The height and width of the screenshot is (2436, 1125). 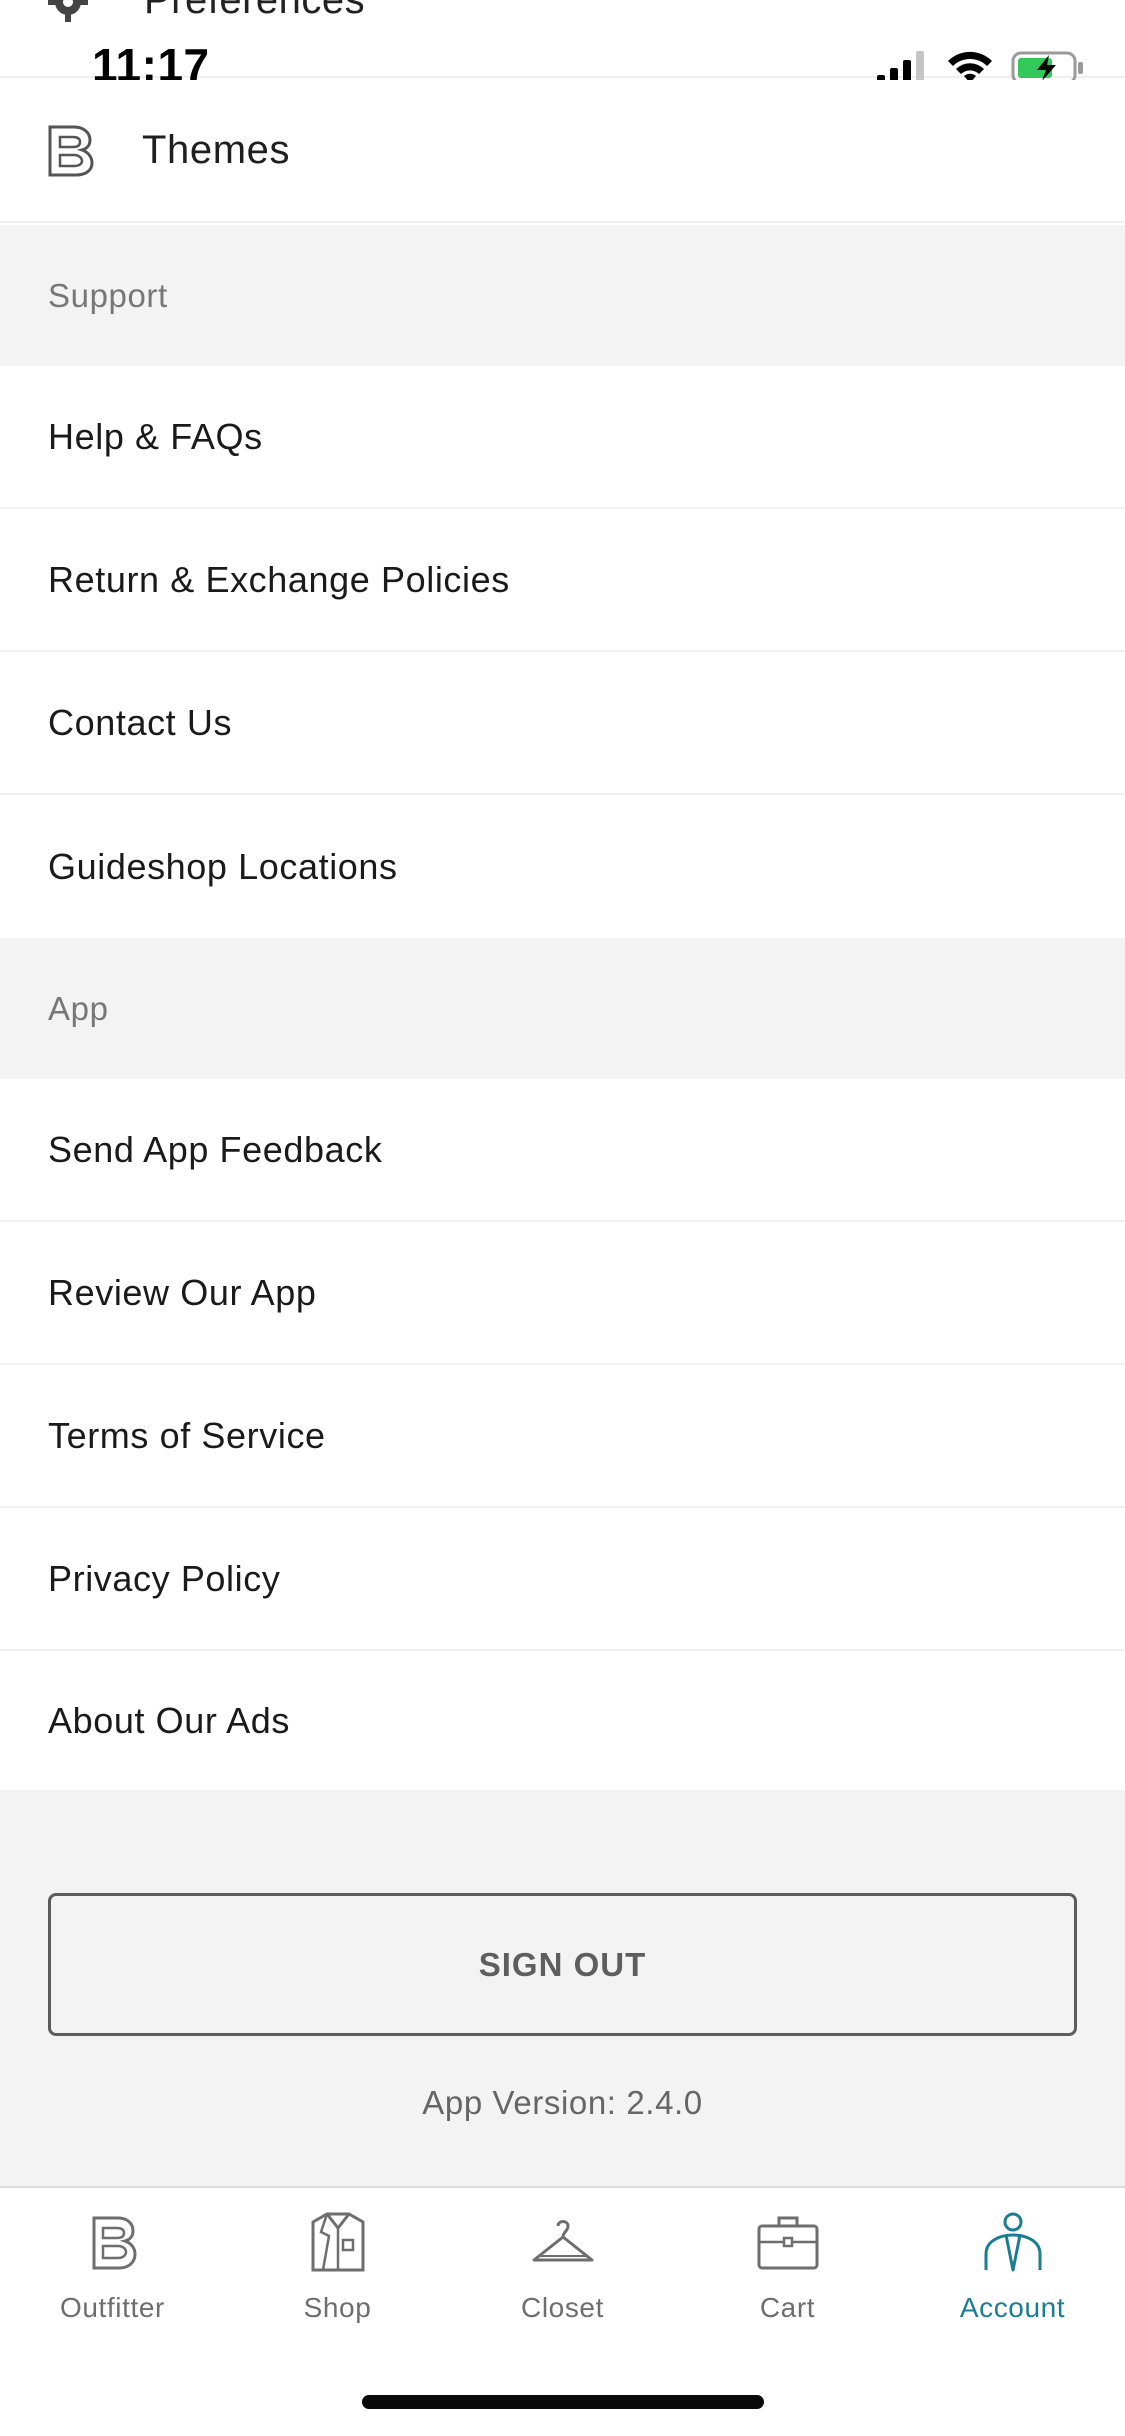 I want to click on tab-outfitter: Outfitter, so click(x=112, y=2276).